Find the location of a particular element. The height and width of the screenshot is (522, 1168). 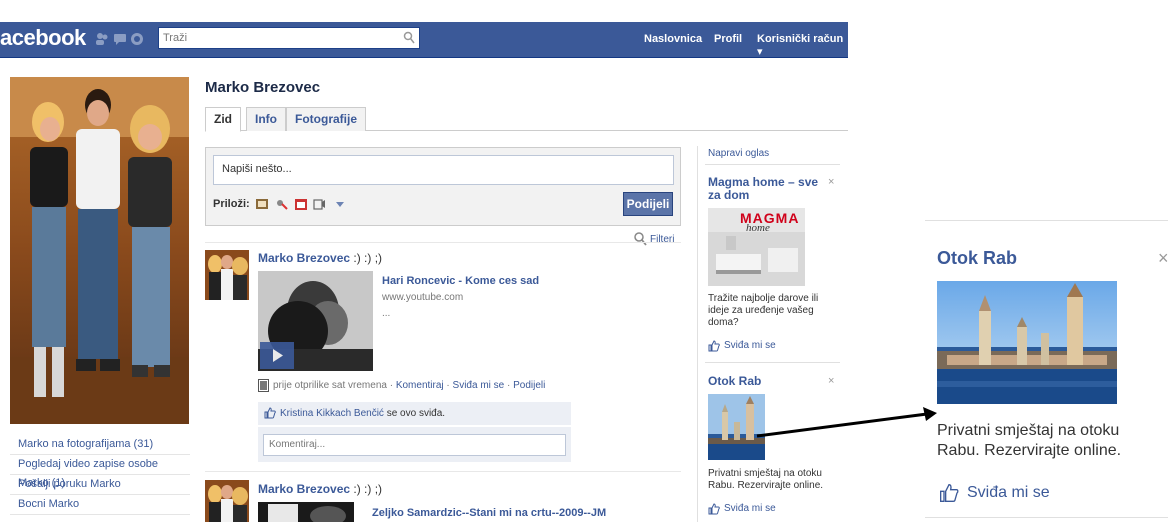

likes-text: Kristina Kikkach Benčić se ovo sviđa. is located at coordinates (362, 413).